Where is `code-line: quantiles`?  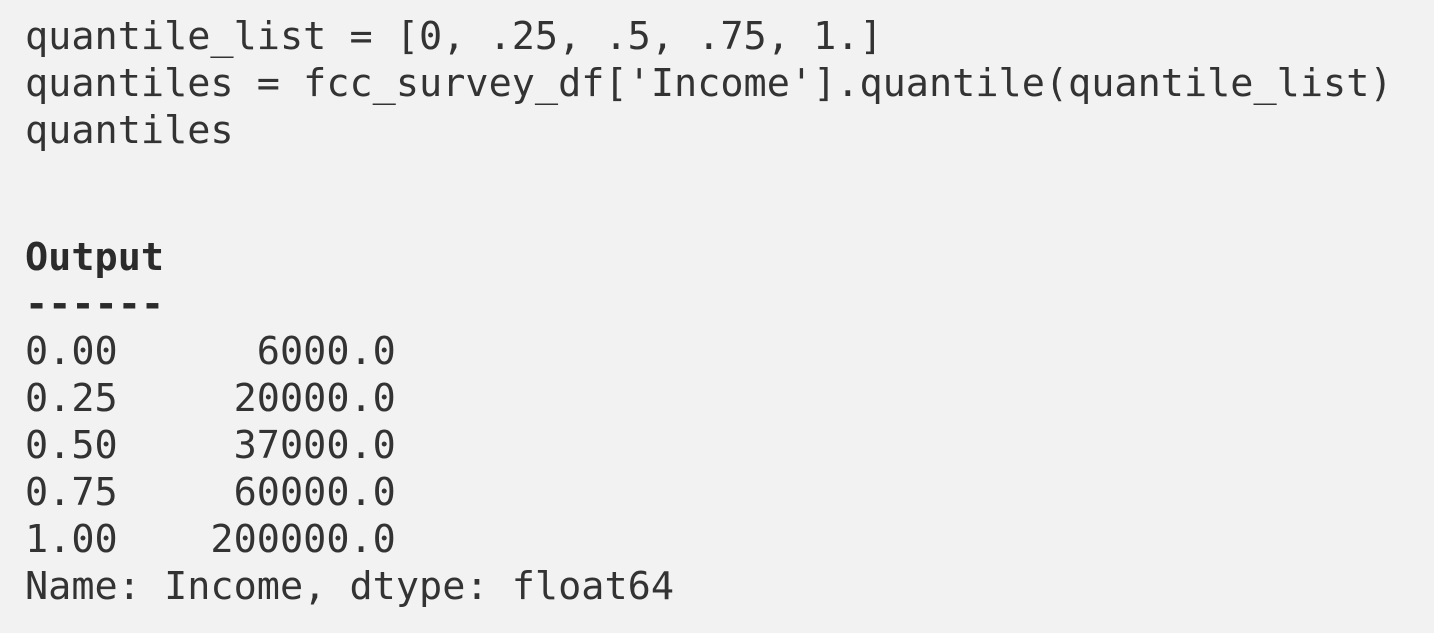
code-line: quantiles is located at coordinates (129, 130).